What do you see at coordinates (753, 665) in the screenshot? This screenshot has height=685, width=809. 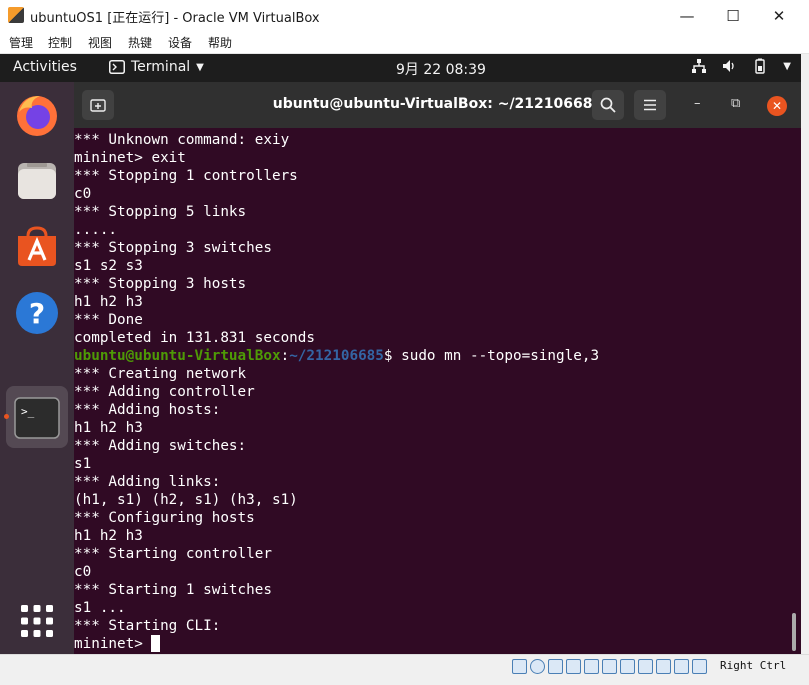 I see `host-key-label: Right Ctrl` at bounding box center [753, 665].